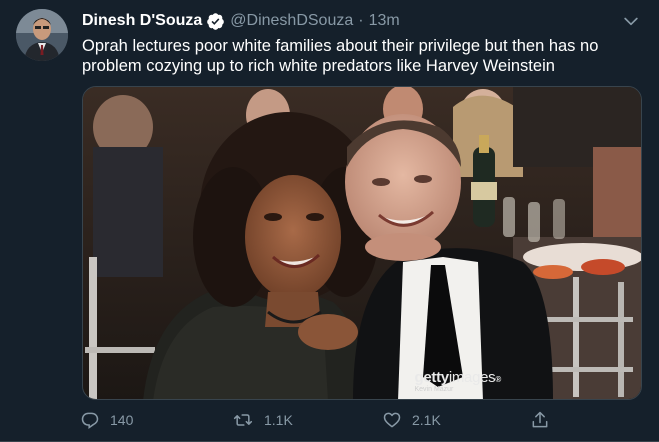  Describe the element at coordinates (243, 420) in the screenshot. I see `retweet-icon` at that location.